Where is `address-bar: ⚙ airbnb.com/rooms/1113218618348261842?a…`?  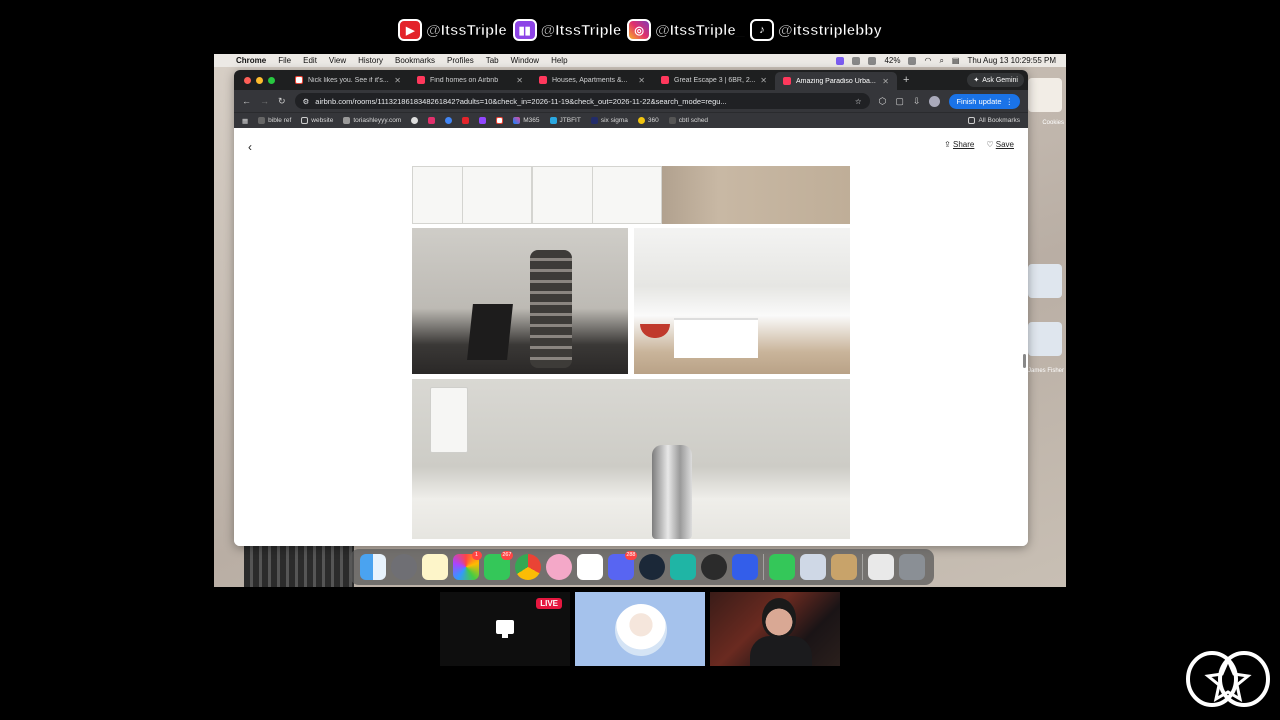 address-bar: ⚙ airbnb.com/rooms/1113218618348261842?a… is located at coordinates (582, 101).